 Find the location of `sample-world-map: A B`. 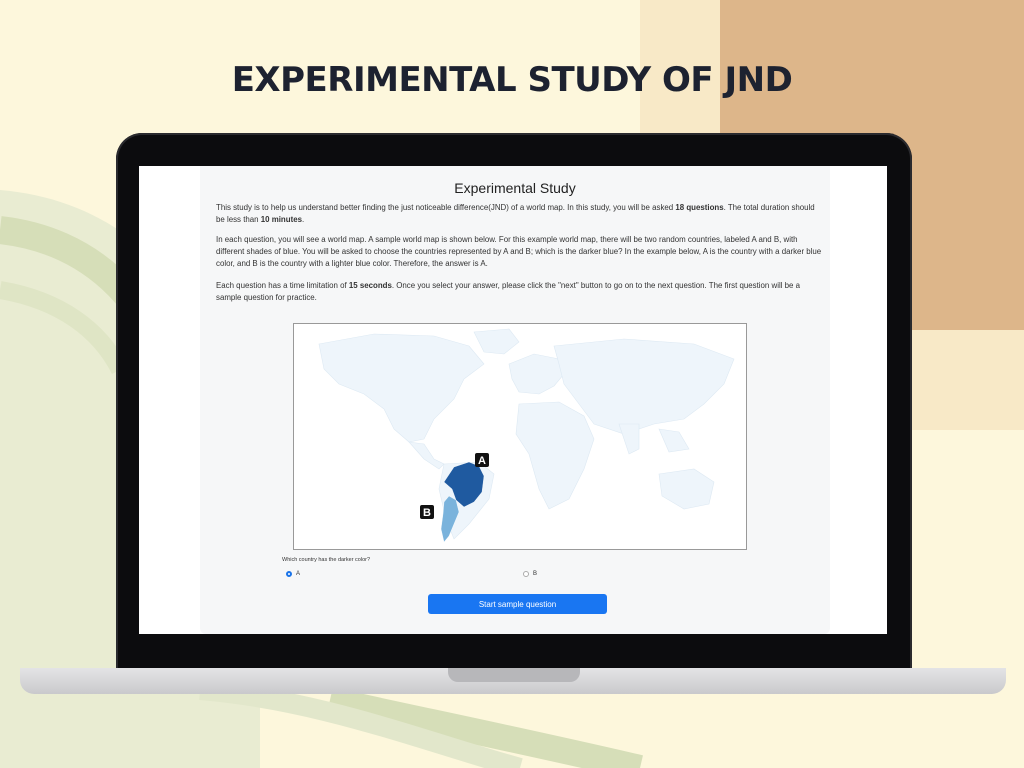

sample-world-map: A B is located at coordinates (520, 436).